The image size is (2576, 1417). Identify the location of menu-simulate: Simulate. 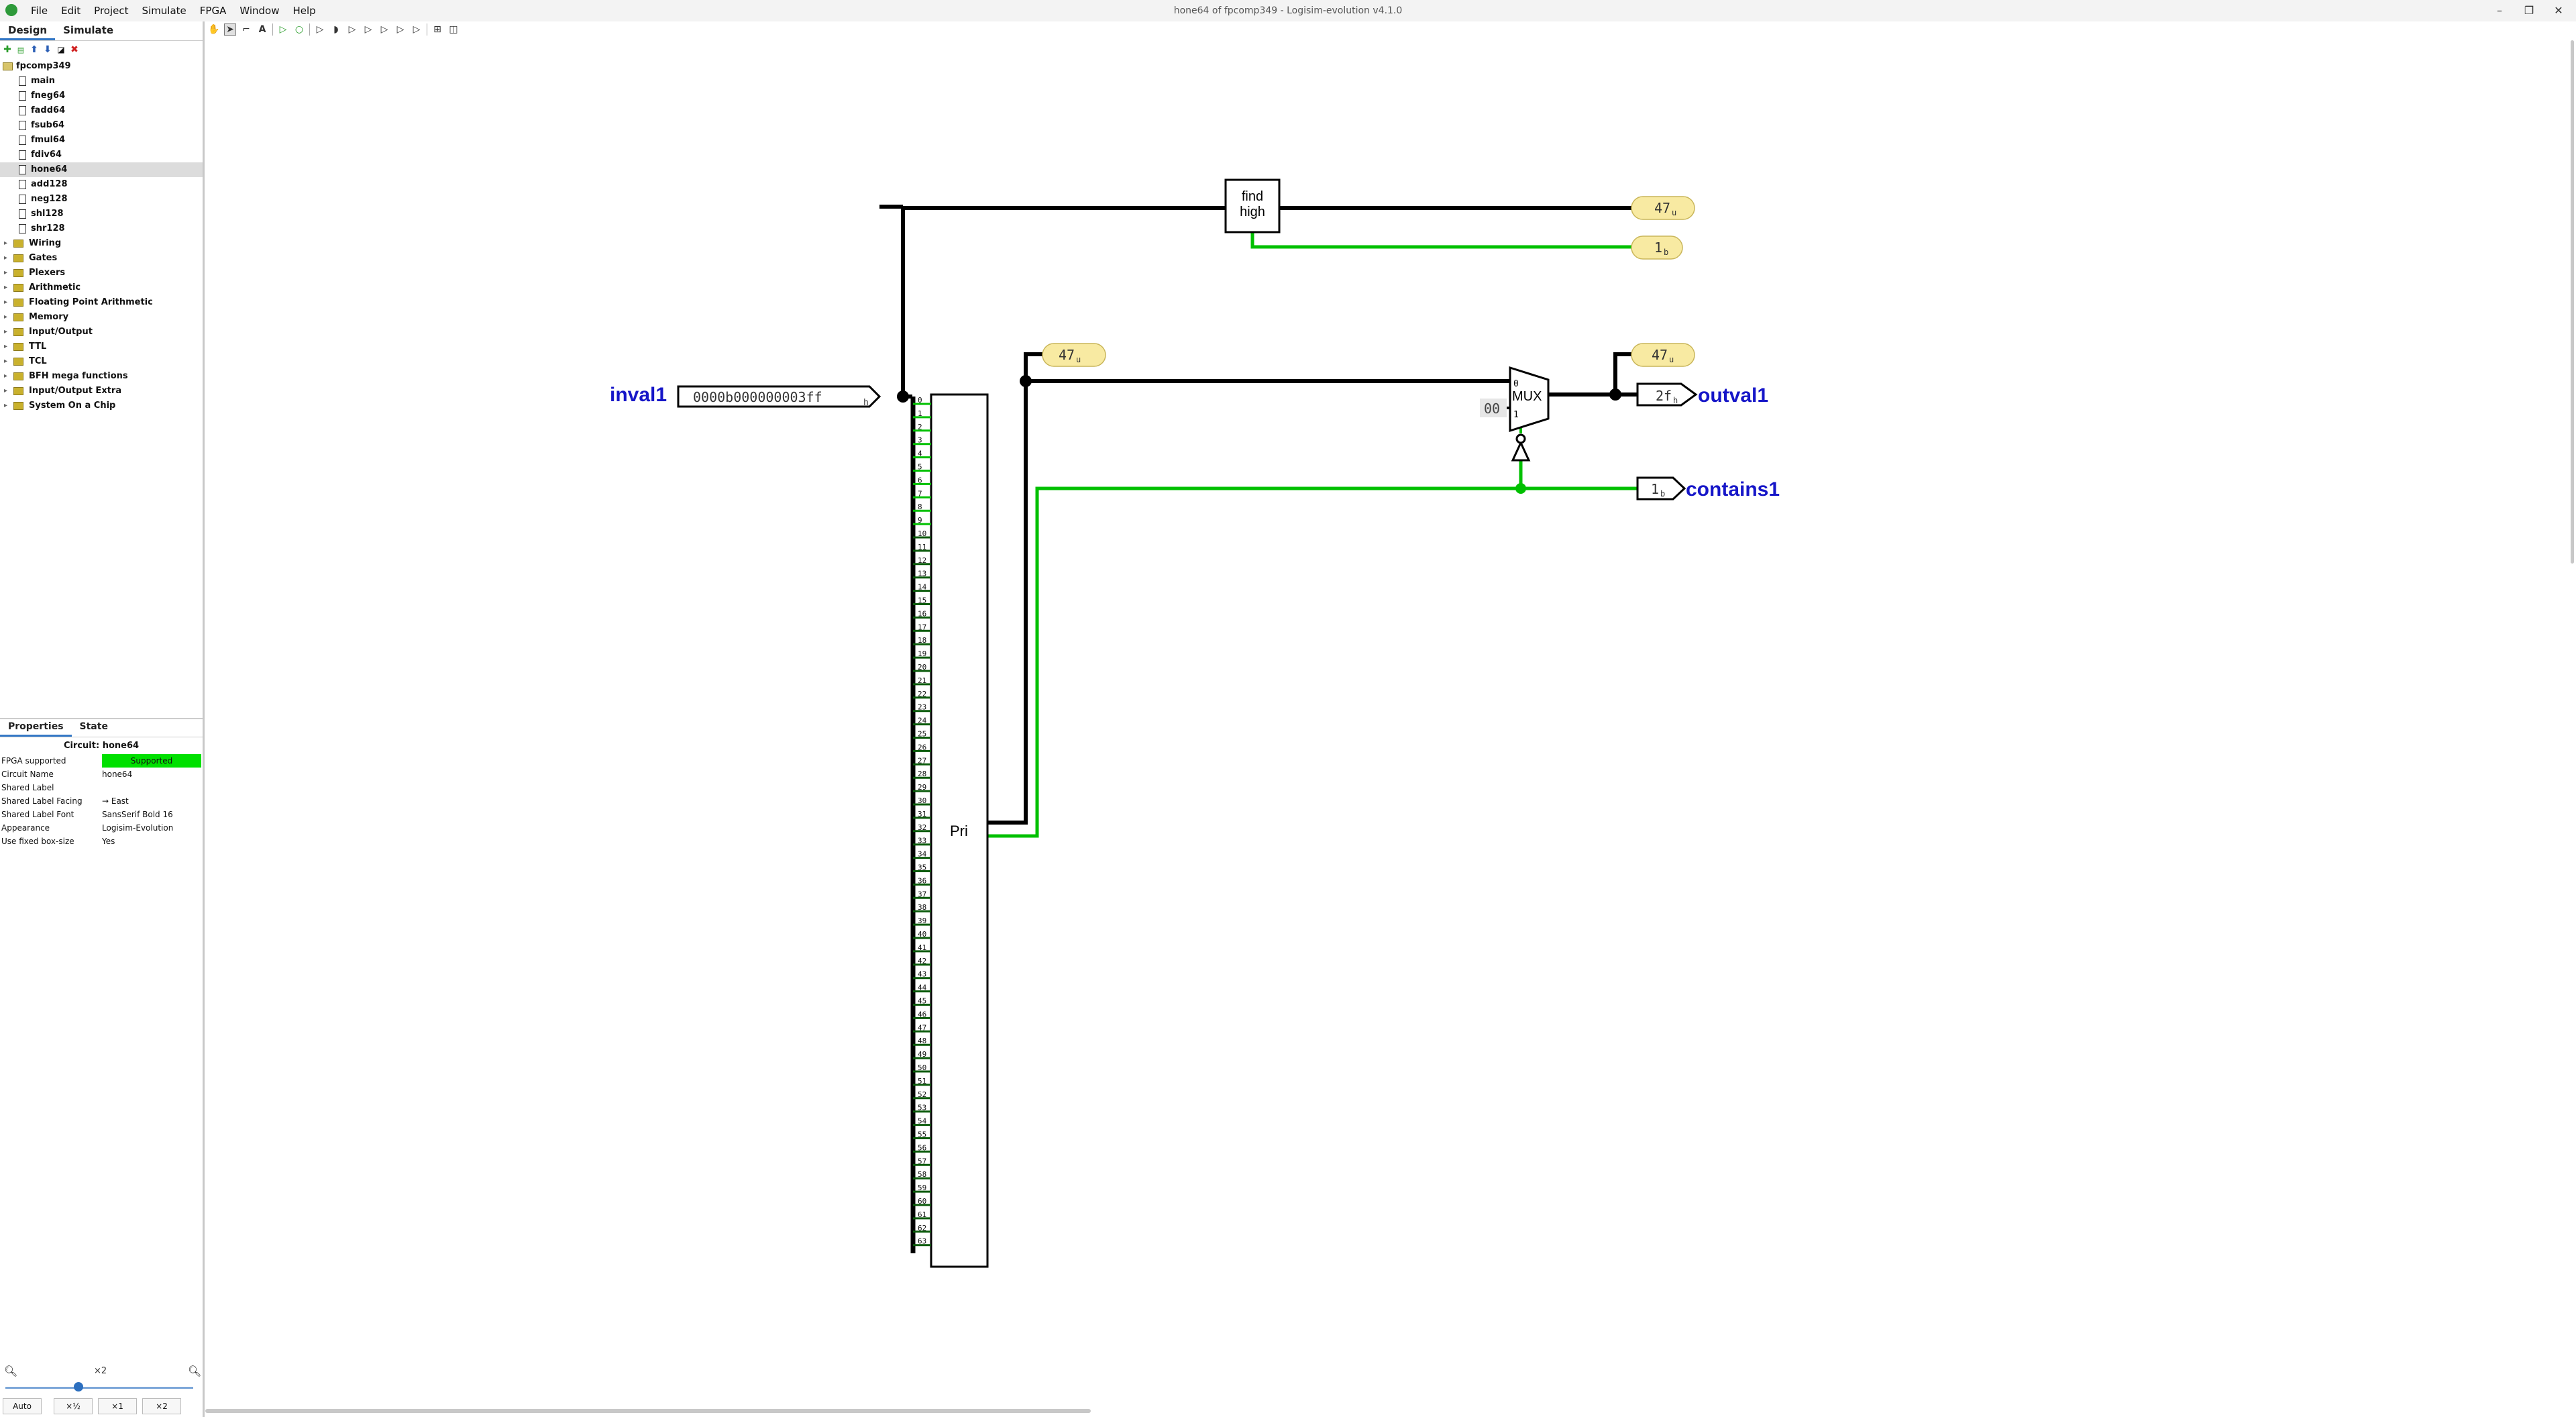
(164, 11).